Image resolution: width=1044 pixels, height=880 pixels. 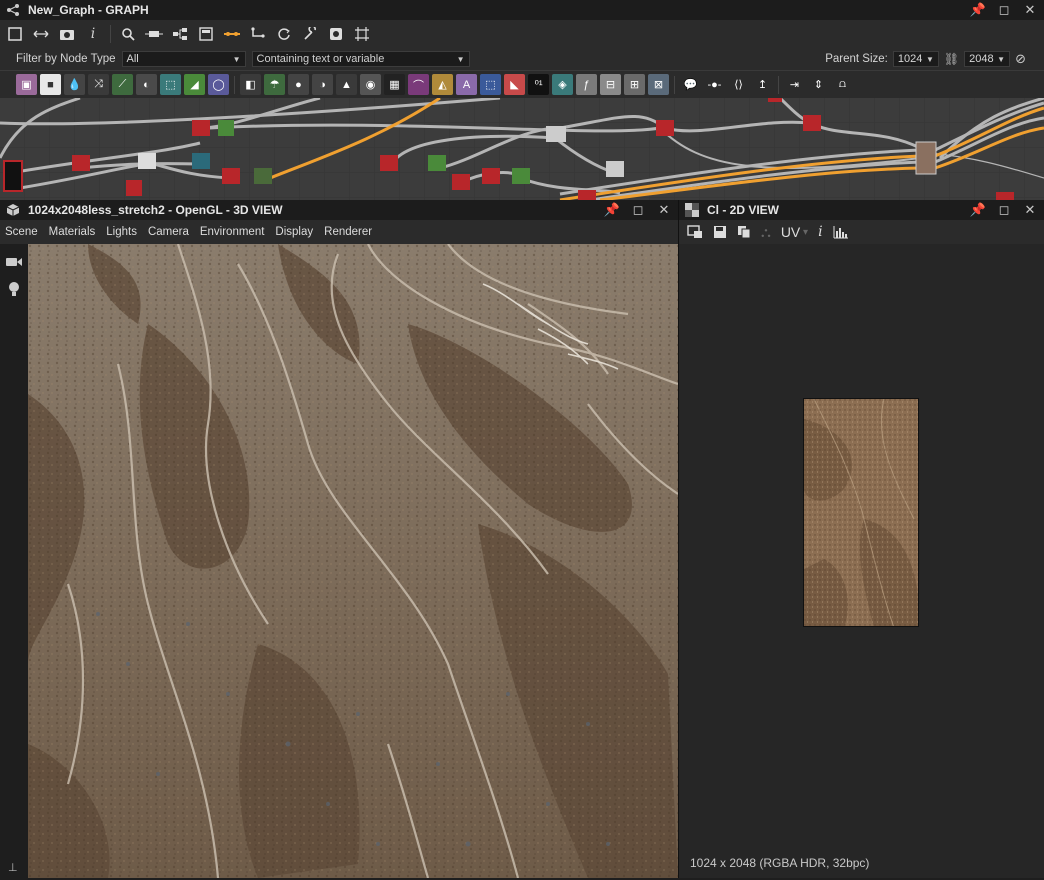 What do you see at coordinates (14, 561) in the screenshot?
I see `view3d-sidebar: ⊥` at bounding box center [14, 561].